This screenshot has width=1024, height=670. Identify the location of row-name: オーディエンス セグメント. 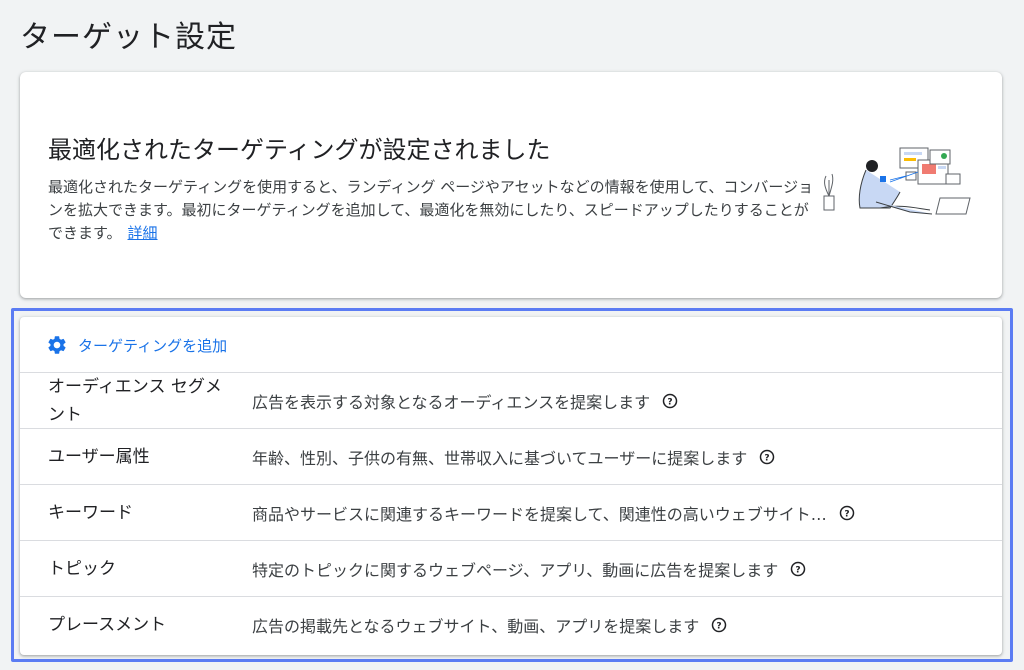
(135, 400).